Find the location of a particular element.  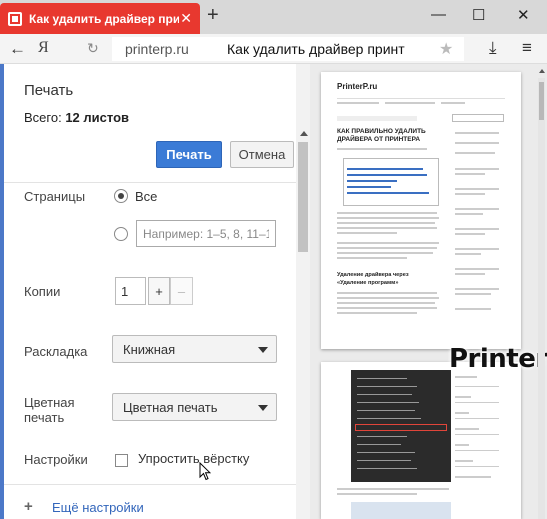

pages-all-label: Все is located at coordinates (146, 196).